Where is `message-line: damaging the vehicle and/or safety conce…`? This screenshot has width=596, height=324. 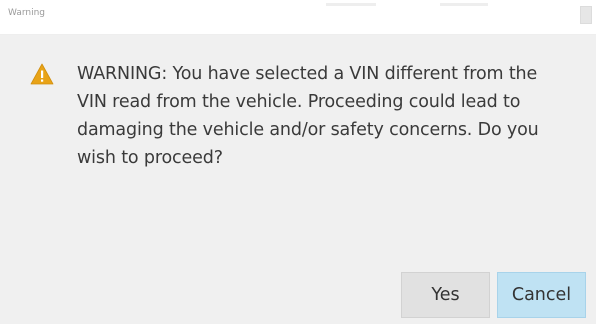 message-line: damaging the vehicle and/or safety conce… is located at coordinates (308, 130).